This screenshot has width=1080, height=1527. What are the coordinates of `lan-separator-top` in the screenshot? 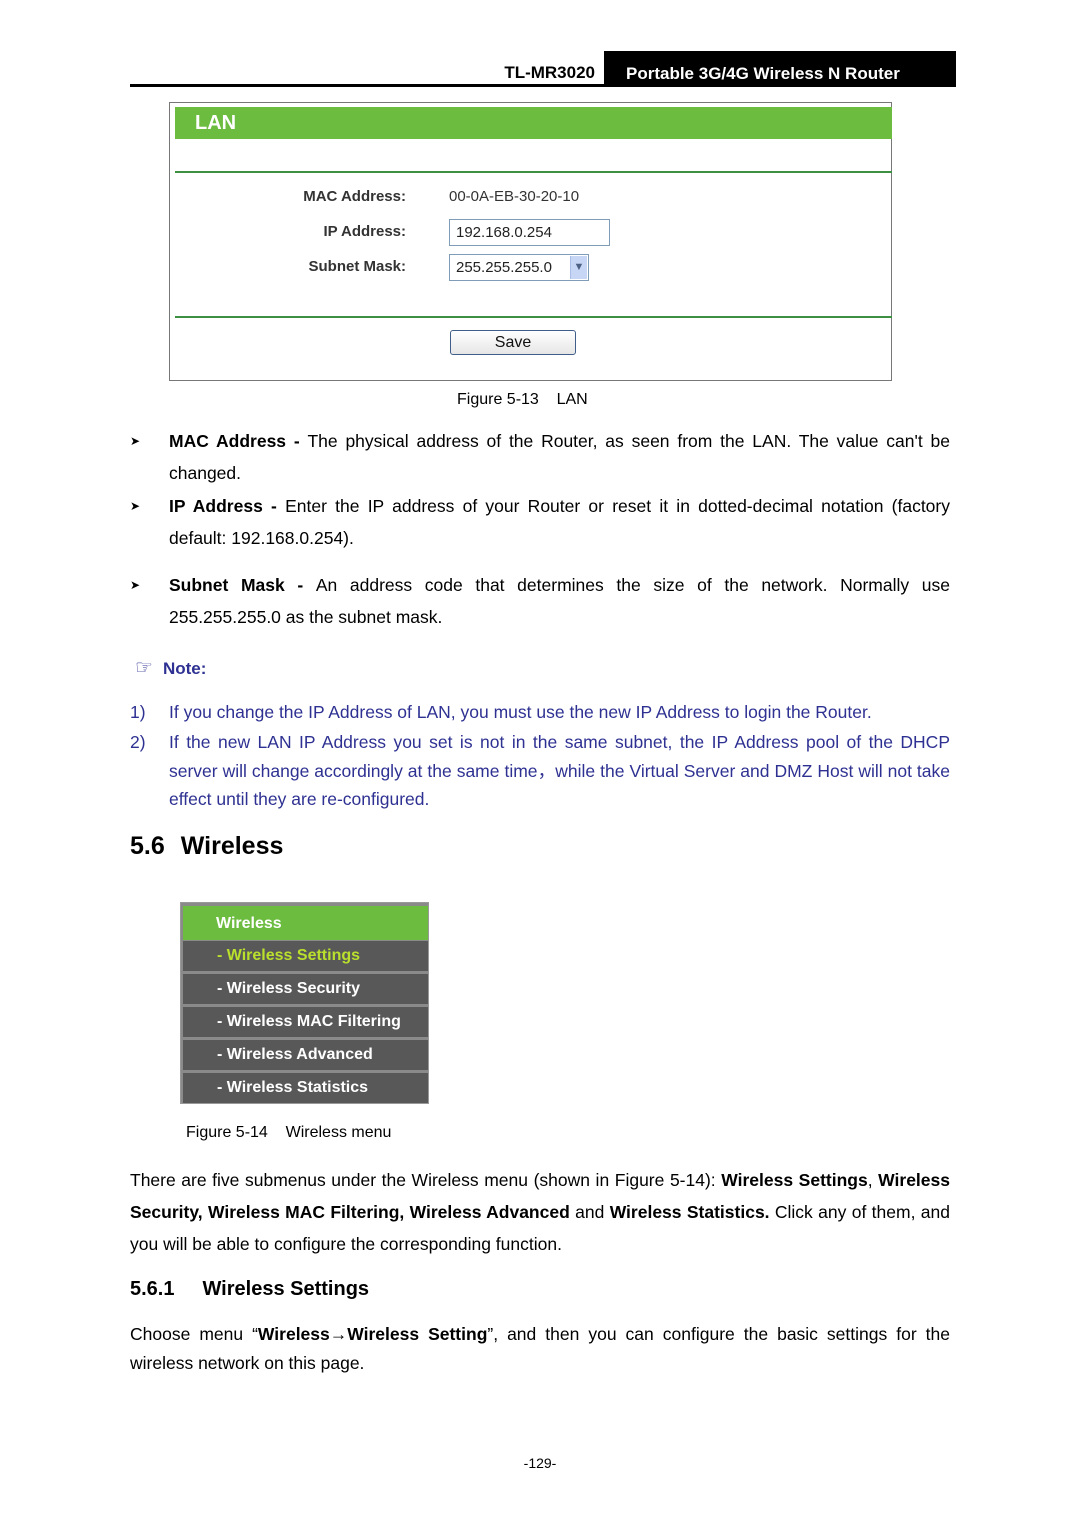 It's located at (533, 172).